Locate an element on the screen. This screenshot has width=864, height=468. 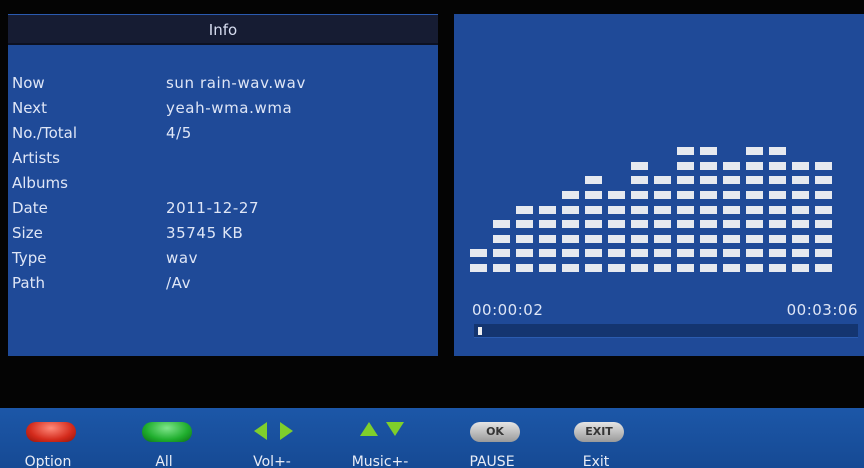
pause-label: PAUSE is located at coordinates (492, 461).